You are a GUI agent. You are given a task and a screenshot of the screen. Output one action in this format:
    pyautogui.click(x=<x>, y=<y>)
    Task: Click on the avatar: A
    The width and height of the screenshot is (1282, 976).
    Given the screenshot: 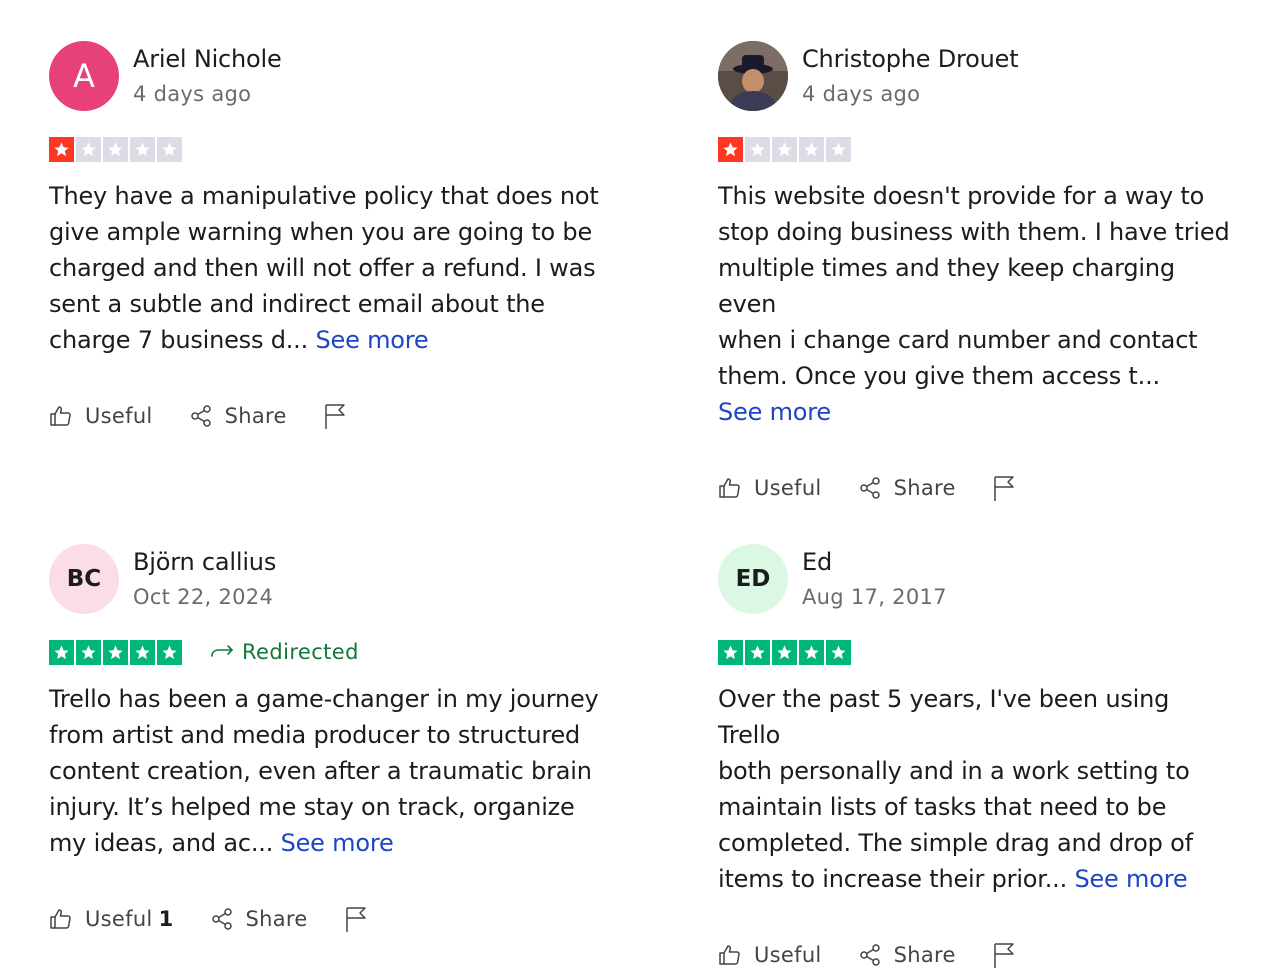 What is the action you would take?
    pyautogui.click(x=84, y=76)
    